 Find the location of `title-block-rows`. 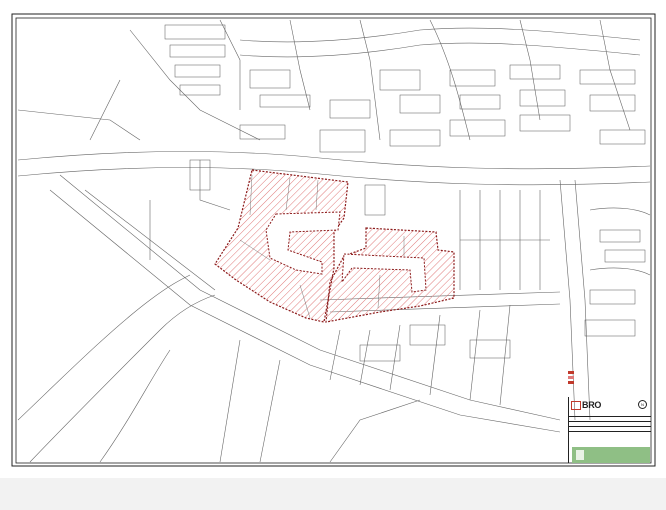

title-block-rows is located at coordinates (610, 428).